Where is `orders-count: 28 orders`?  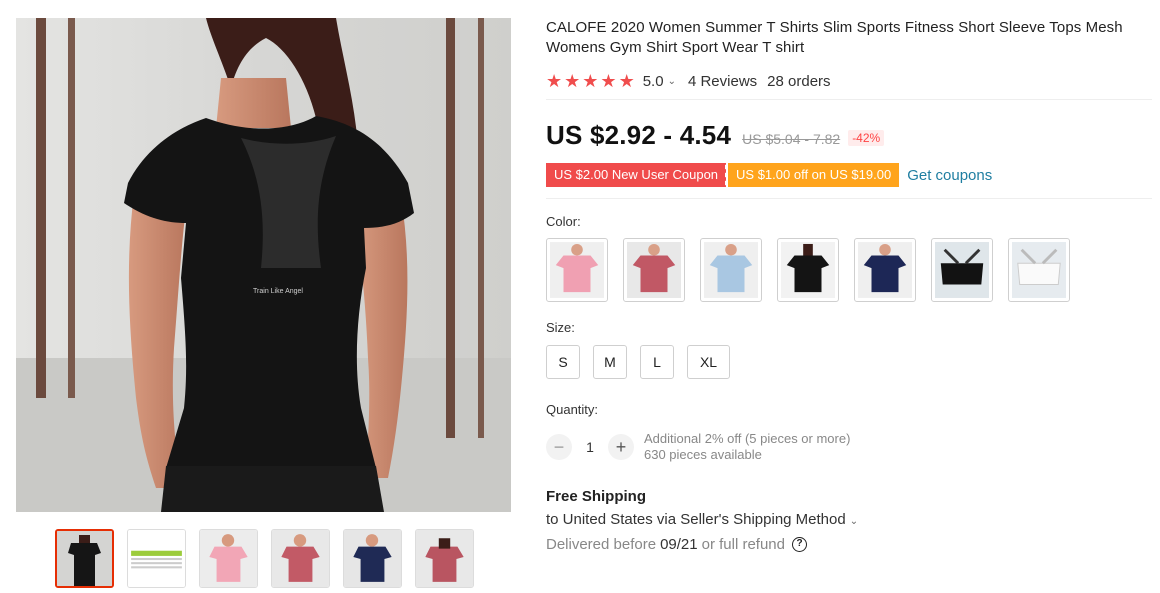
orders-count: 28 orders is located at coordinates (799, 81).